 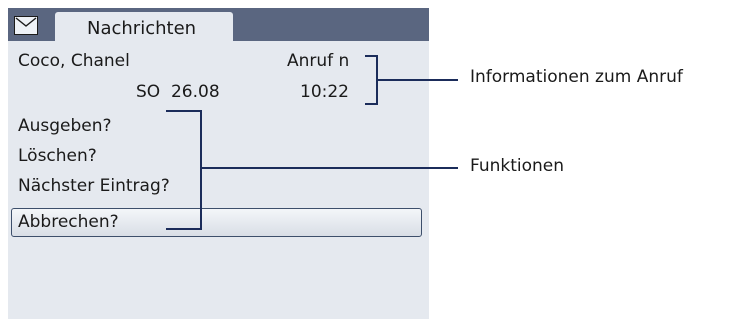 I want to click on tab-label: Nachrichten, so click(x=142, y=28).